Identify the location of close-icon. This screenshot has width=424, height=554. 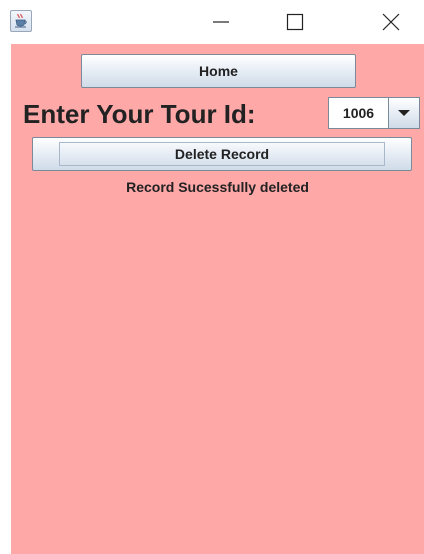
(391, 22).